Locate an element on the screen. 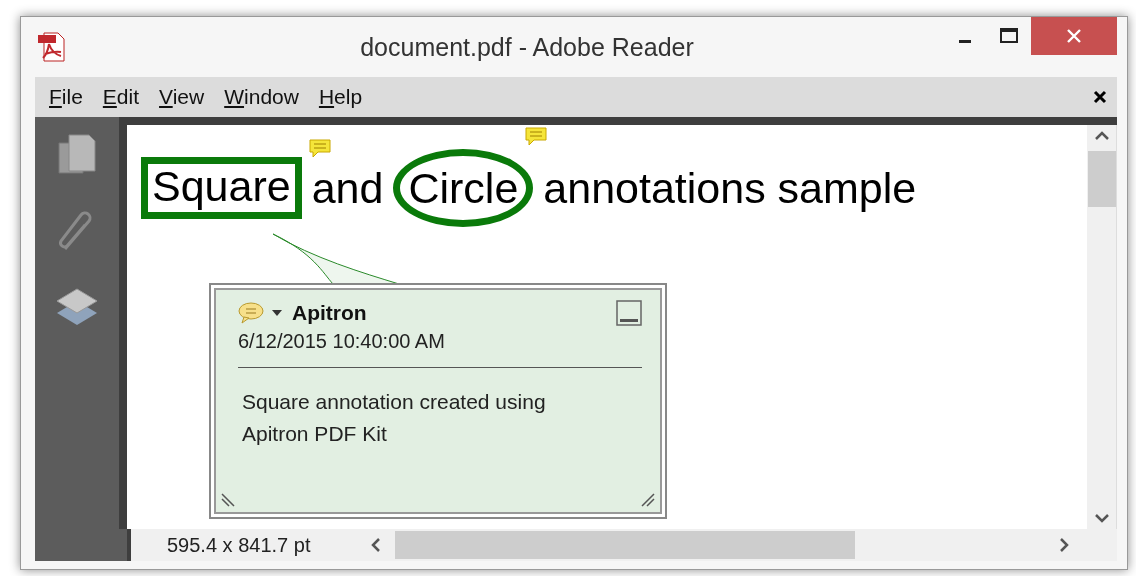  menu-item: View is located at coordinates (182, 97).